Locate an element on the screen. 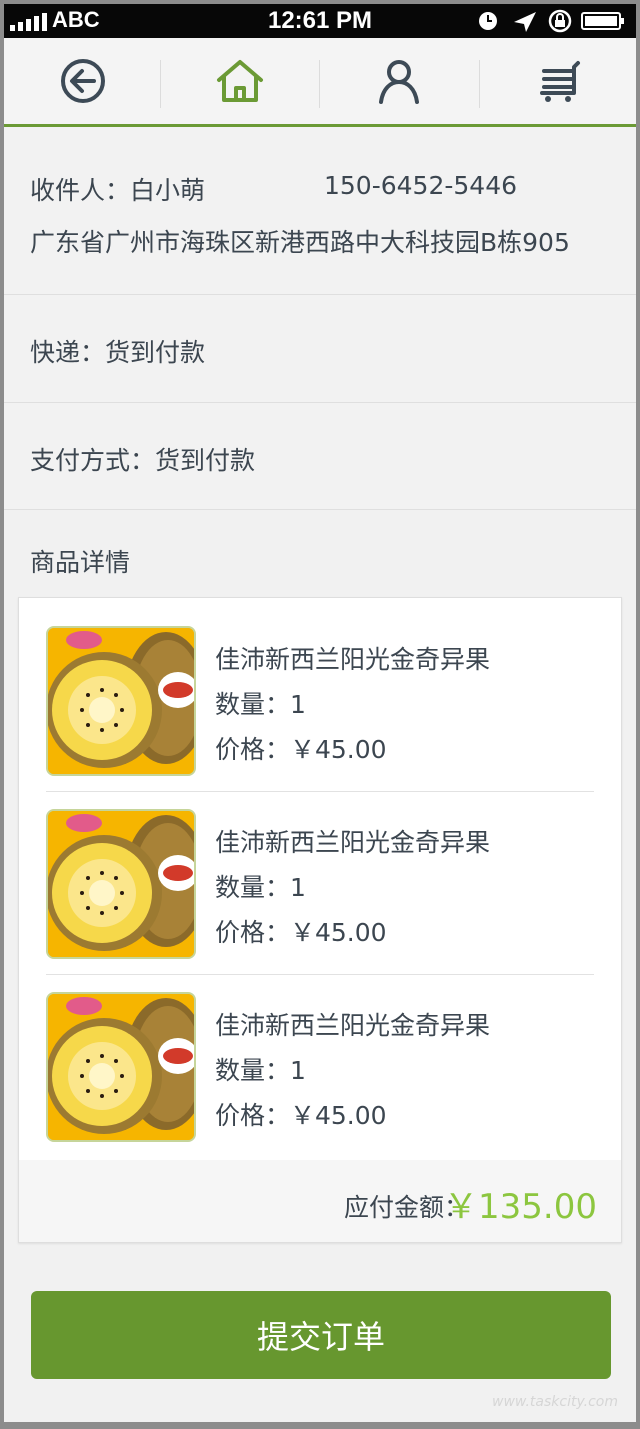 The width and height of the screenshot is (640, 1429). status-bar: ABC 12:61 PM is located at coordinates (320, 21).